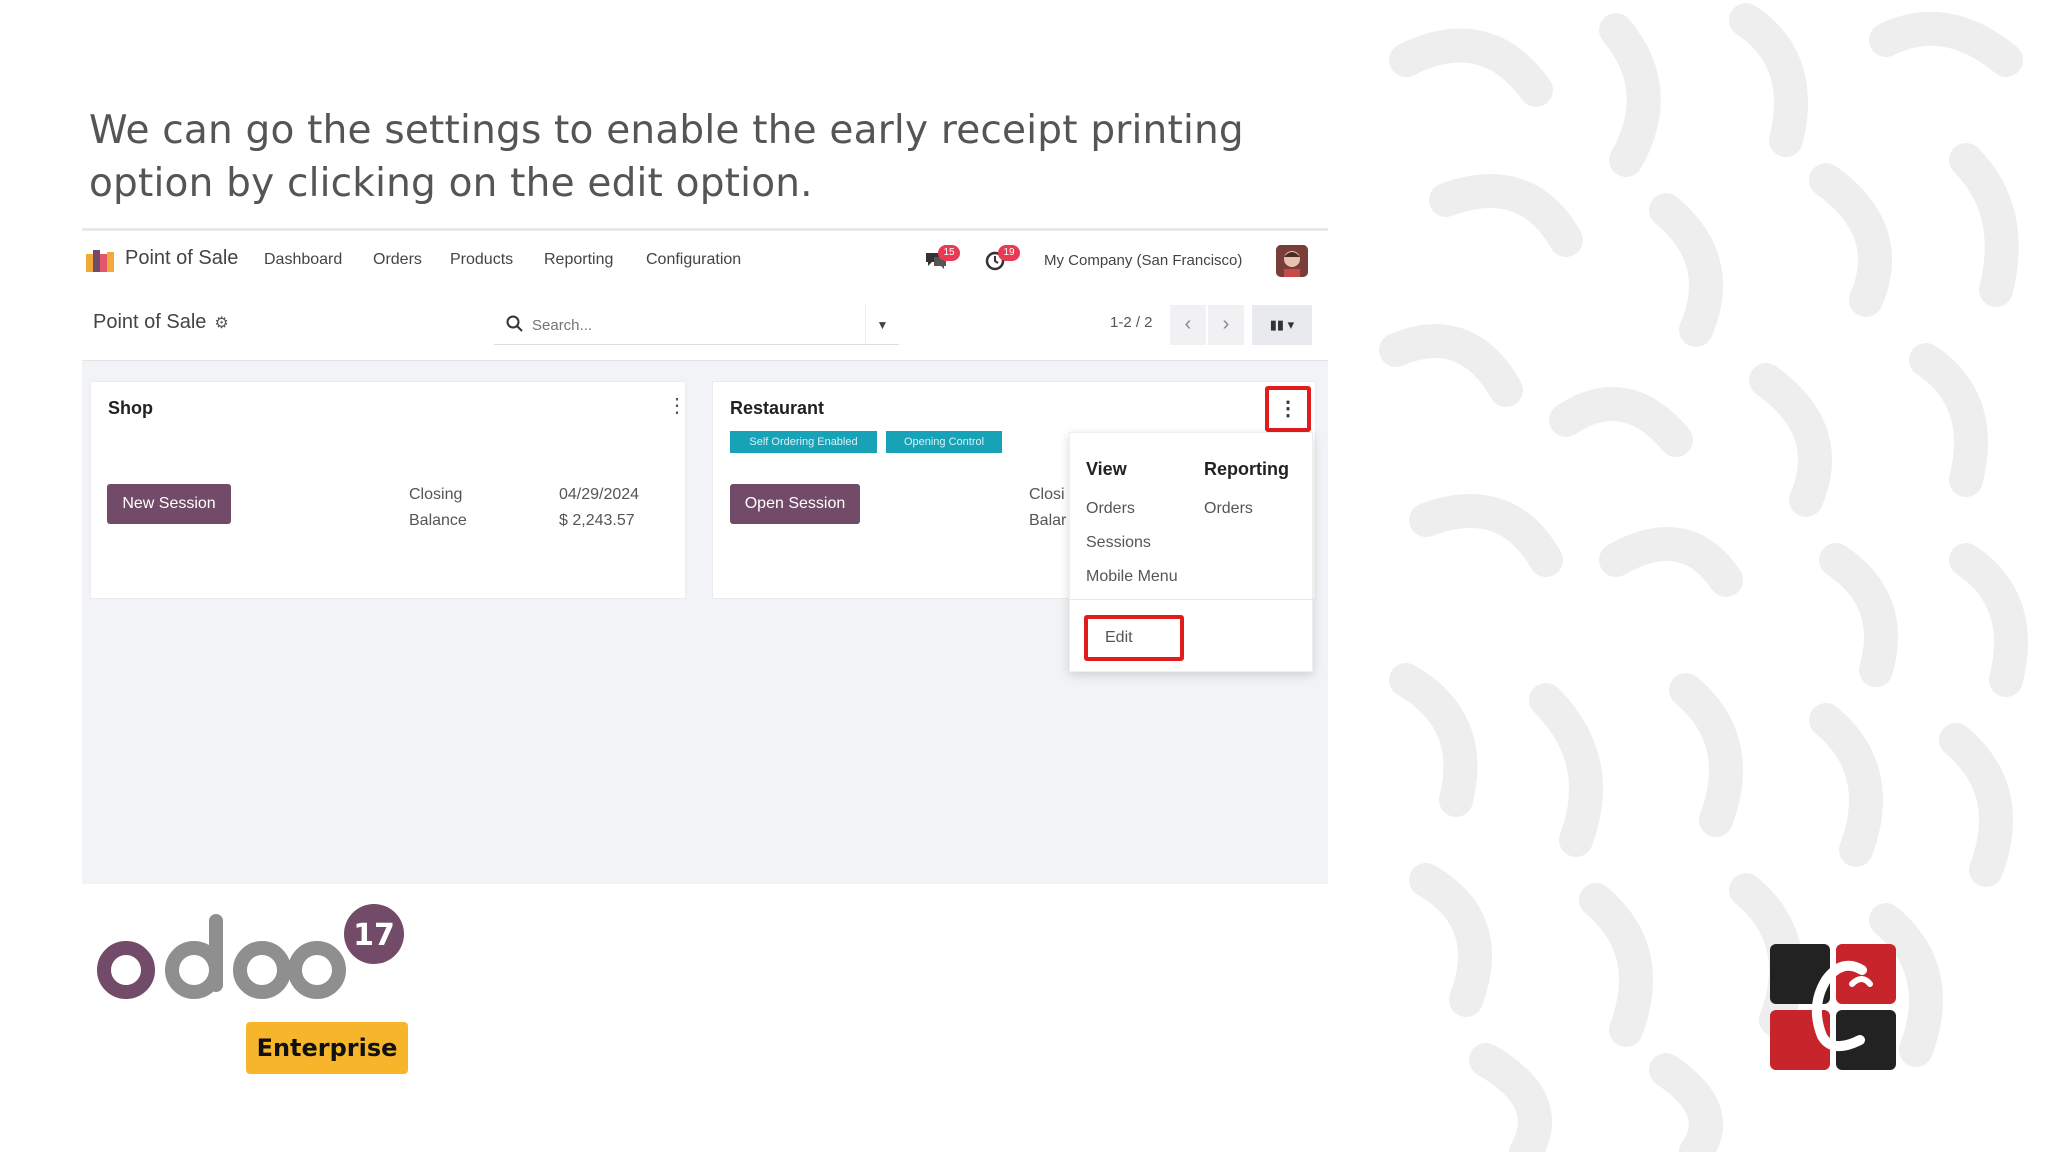  I want to click on avatar-icon, so click(1292, 261).